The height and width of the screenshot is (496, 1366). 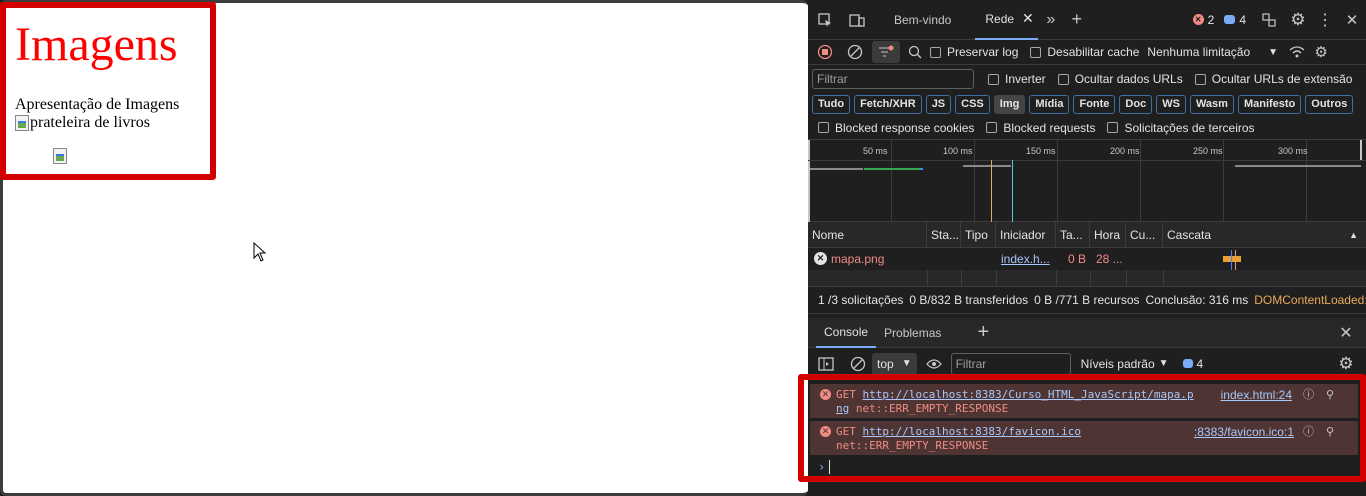 I want to click on search-icon, so click(x=915, y=52).